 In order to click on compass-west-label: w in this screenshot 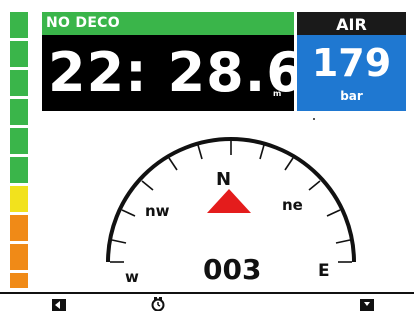, I will do `click(132, 277)`.